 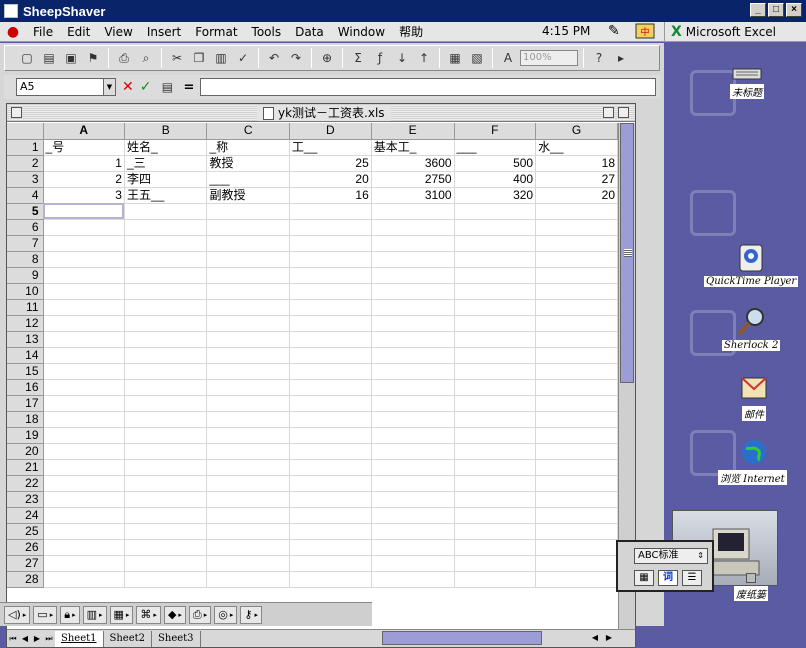 I want to click on sheet-cell: 教授, so click(x=248, y=163).